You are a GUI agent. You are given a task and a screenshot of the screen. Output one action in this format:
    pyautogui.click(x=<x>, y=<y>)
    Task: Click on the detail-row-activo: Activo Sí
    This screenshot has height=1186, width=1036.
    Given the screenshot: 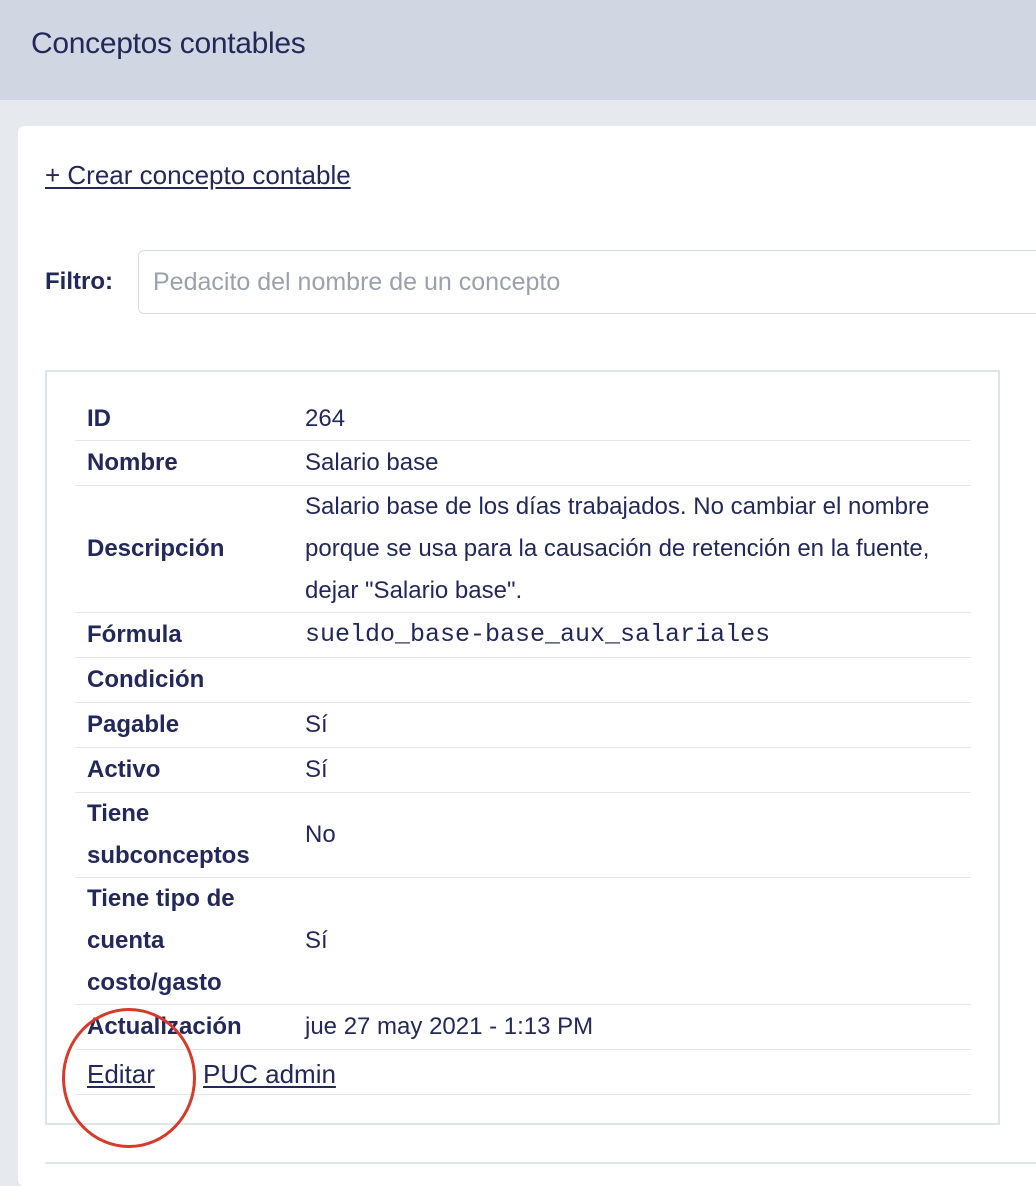 What is the action you would take?
    pyautogui.click(x=523, y=770)
    